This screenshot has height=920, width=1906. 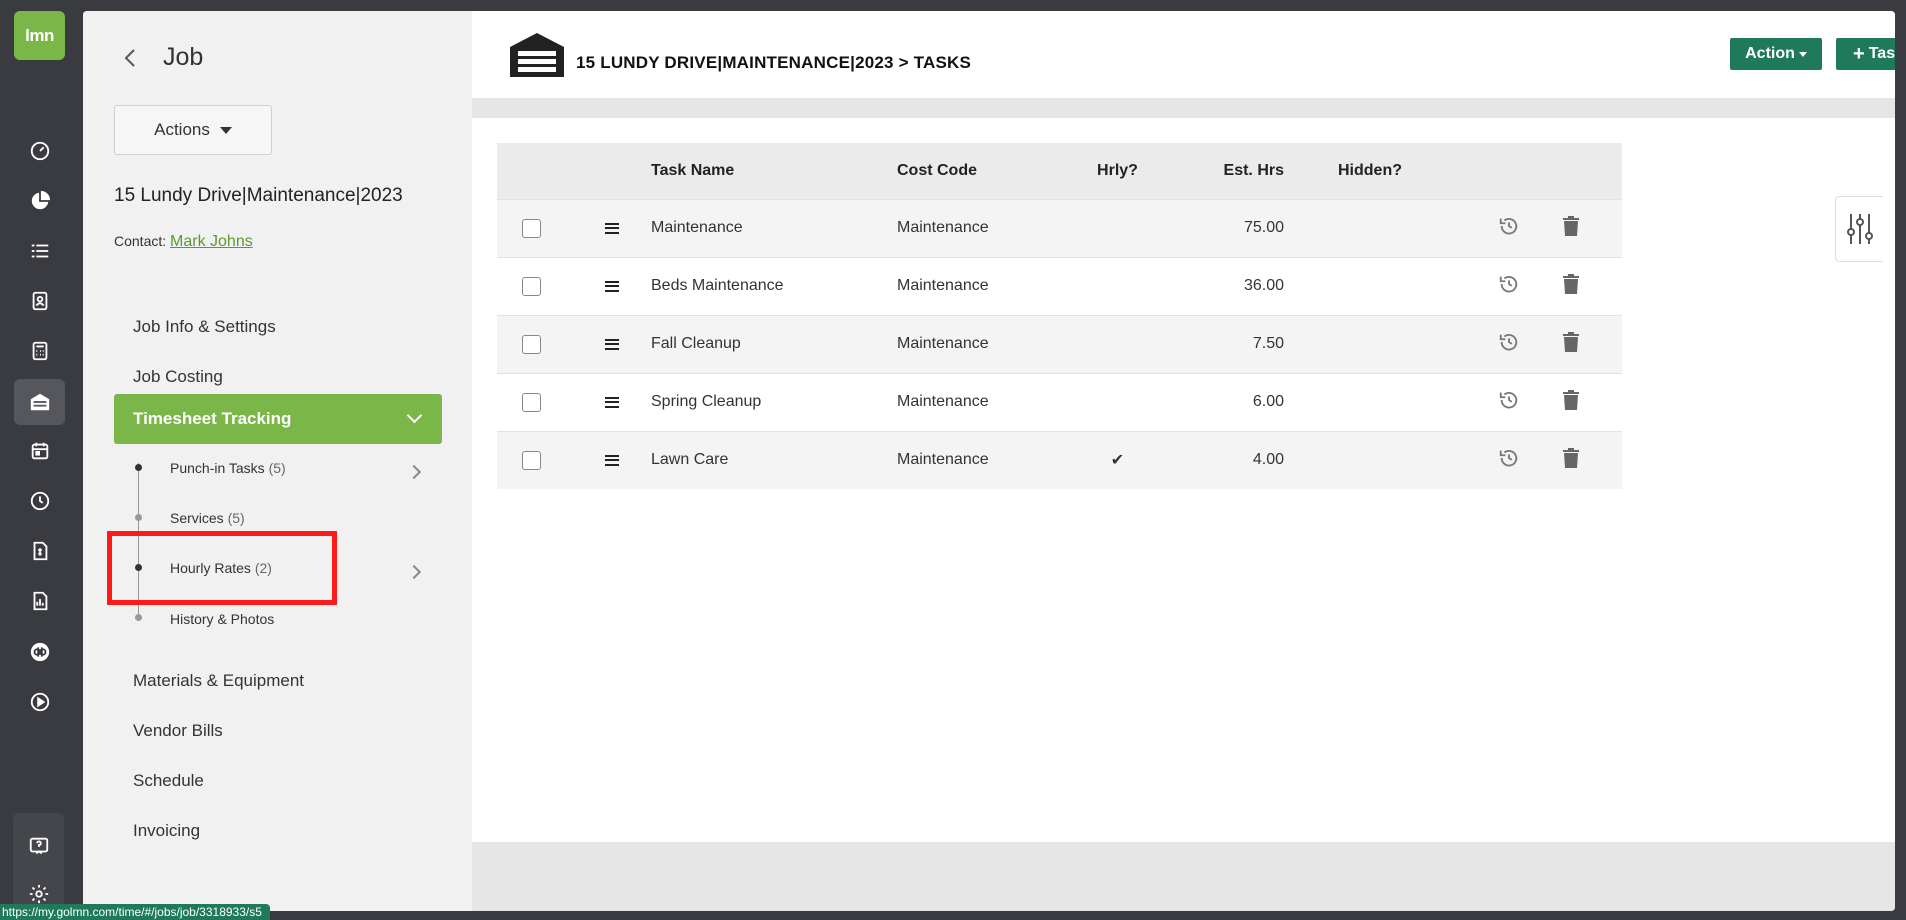 What do you see at coordinates (39, 301) in the screenshot?
I see `contacts-icon` at bounding box center [39, 301].